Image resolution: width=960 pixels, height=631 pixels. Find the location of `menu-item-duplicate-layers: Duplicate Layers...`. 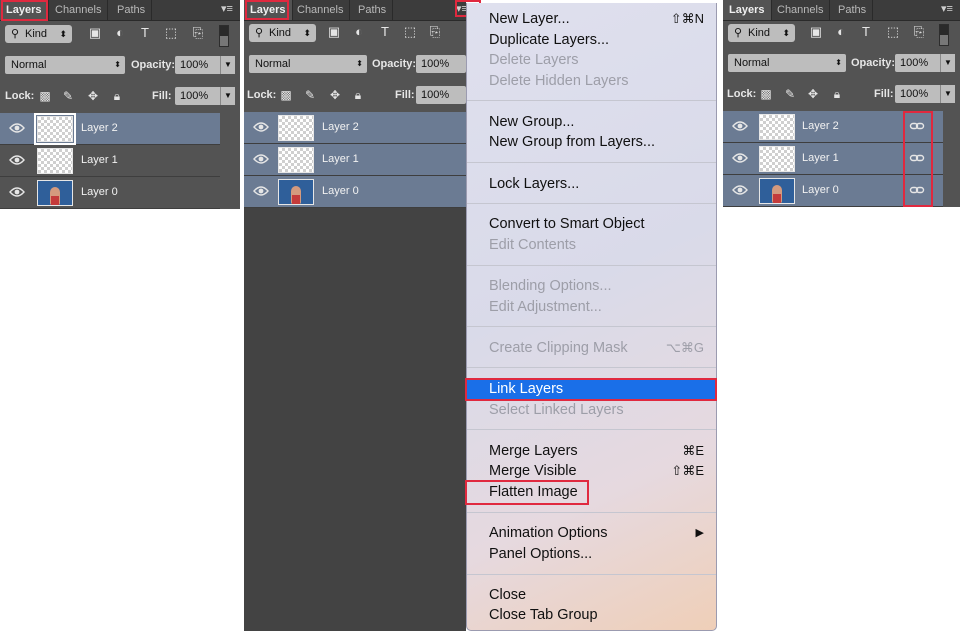

menu-item-duplicate-layers: Duplicate Layers... is located at coordinates (591, 40).